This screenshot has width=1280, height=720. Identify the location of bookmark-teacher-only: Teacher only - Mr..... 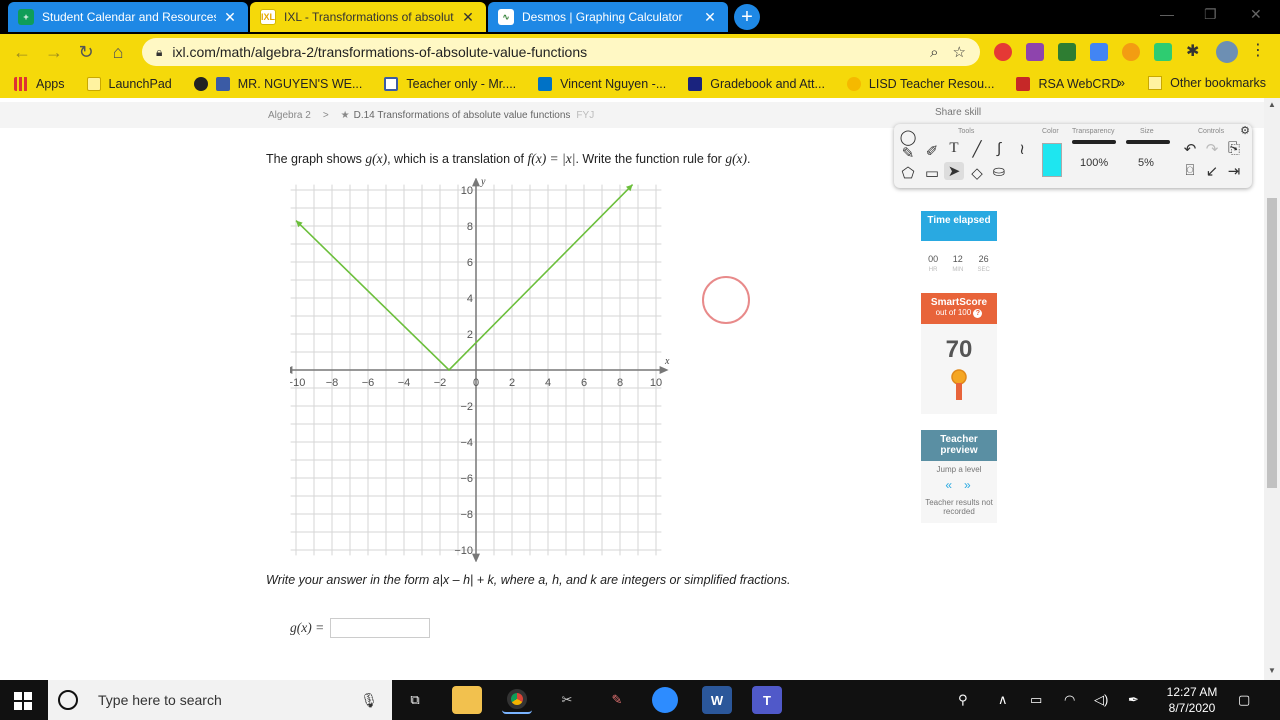
(450, 84).